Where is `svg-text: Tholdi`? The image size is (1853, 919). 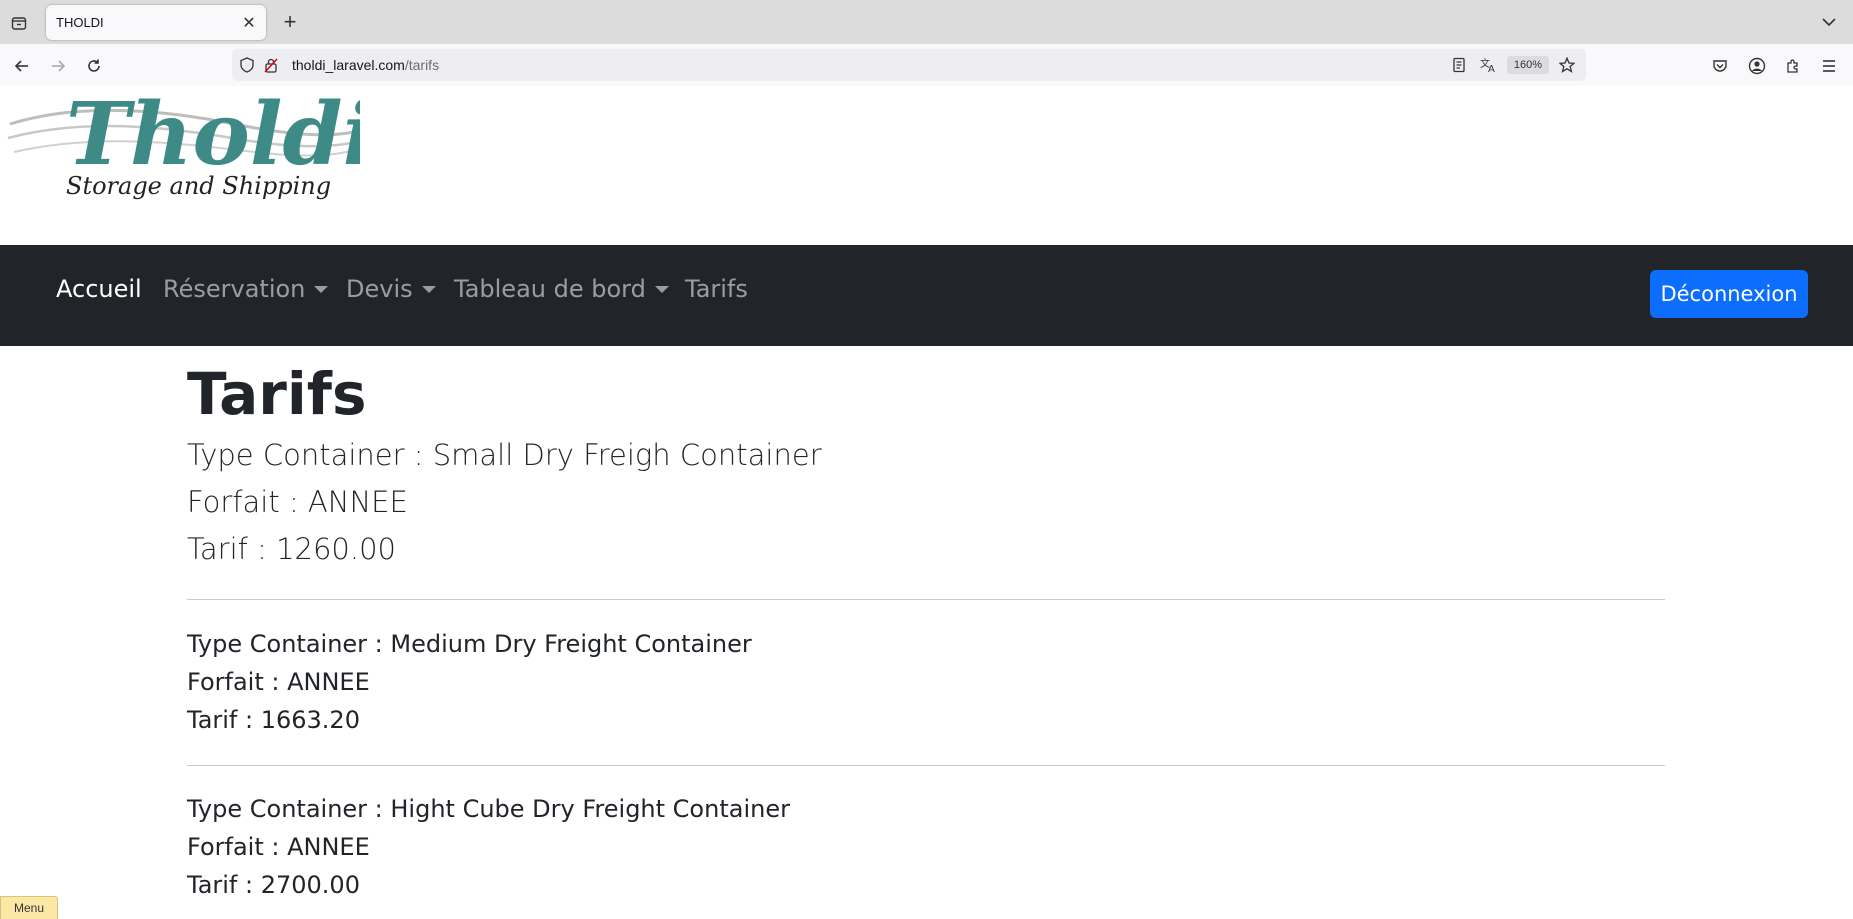
svg-text: Tholdi is located at coordinates (213, 135).